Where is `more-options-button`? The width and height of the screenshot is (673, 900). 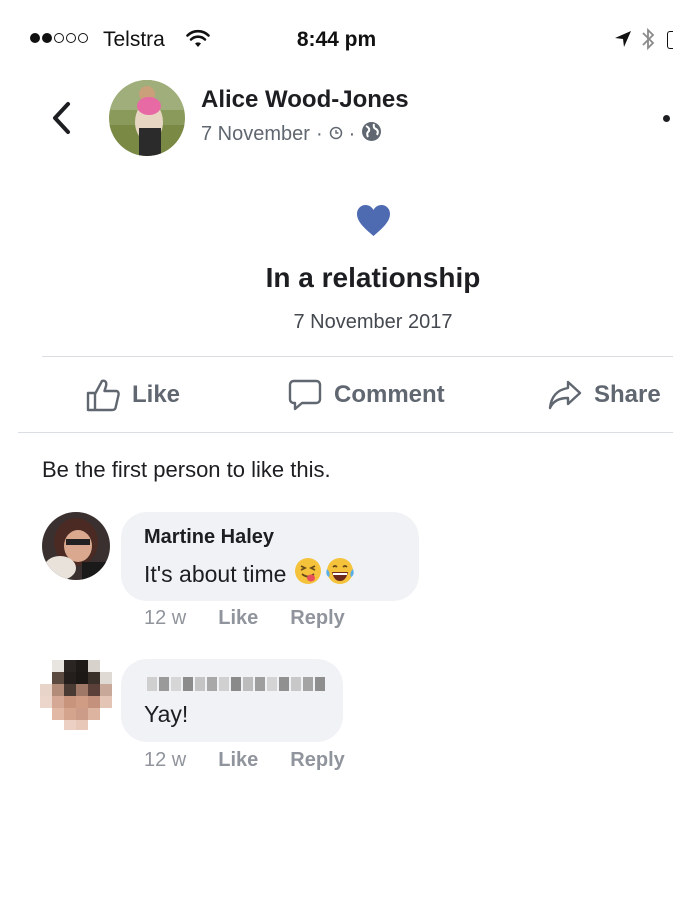
more-options-button is located at coordinates (666, 118).